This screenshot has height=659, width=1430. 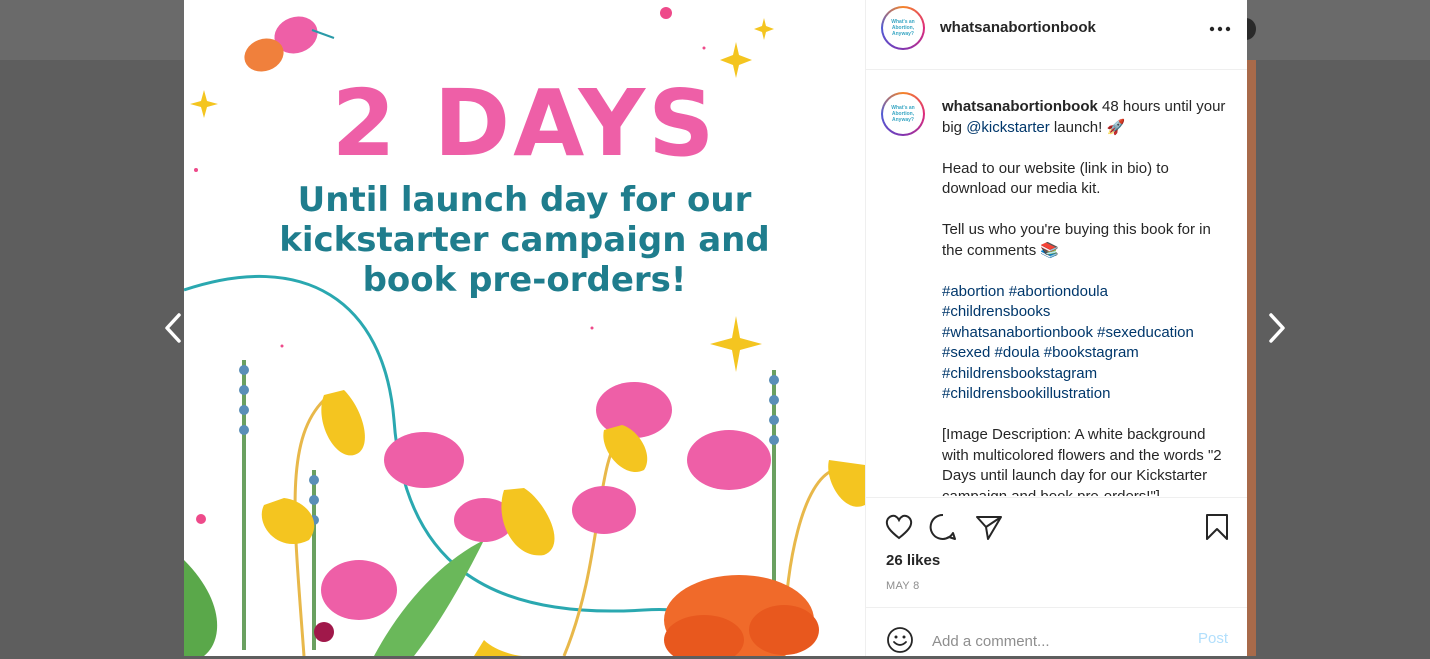 I want to click on save-button, so click(x=1217, y=527).